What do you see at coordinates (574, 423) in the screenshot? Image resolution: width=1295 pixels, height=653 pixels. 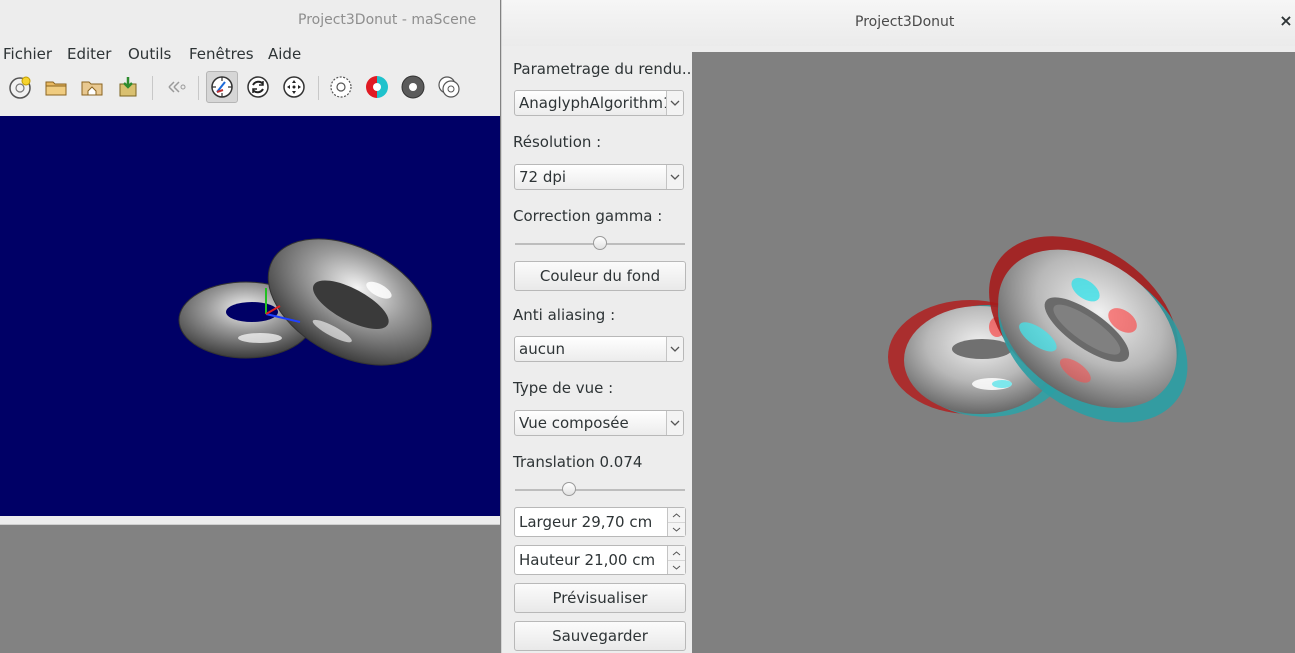 I see `view-type-value: Vue composée` at bounding box center [574, 423].